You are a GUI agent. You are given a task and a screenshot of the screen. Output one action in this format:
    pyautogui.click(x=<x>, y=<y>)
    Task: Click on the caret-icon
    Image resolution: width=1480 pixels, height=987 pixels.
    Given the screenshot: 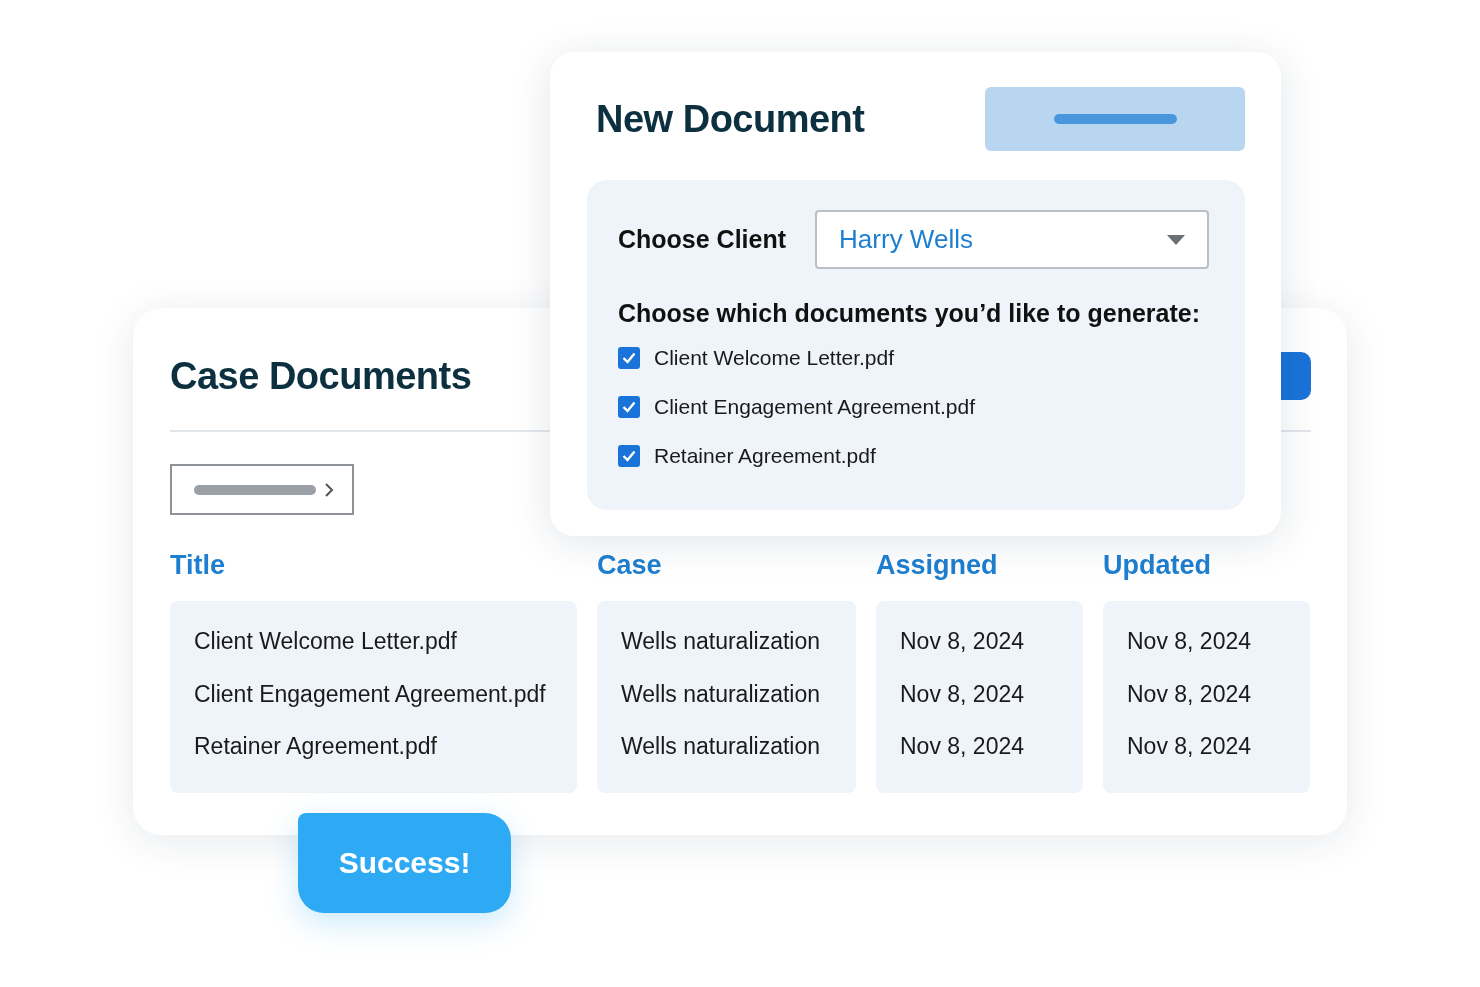 What is the action you would take?
    pyautogui.click(x=1176, y=239)
    